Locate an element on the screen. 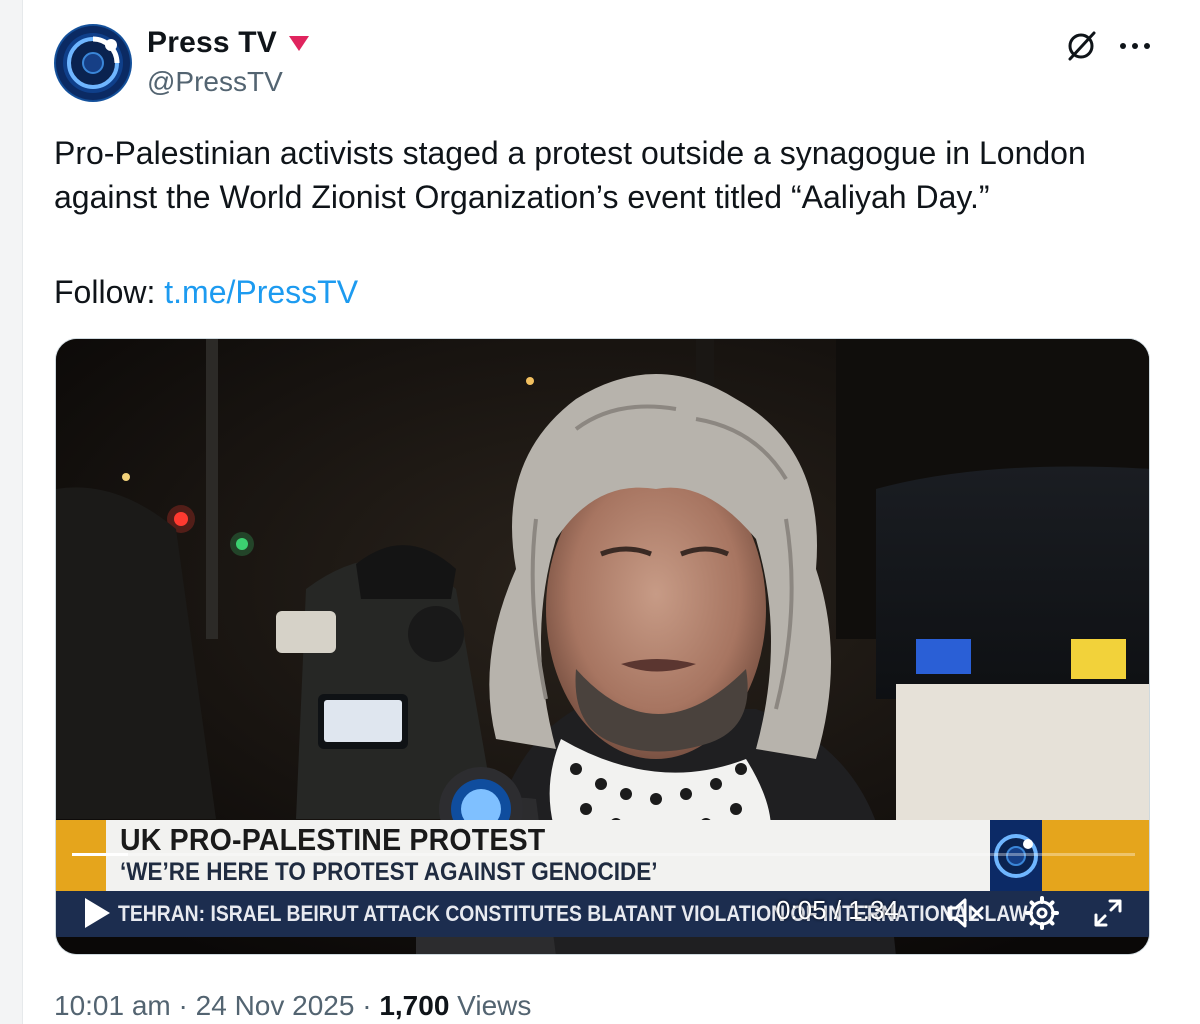 The image size is (1200, 1024). fullscreen-icon is located at coordinates (1108, 913).